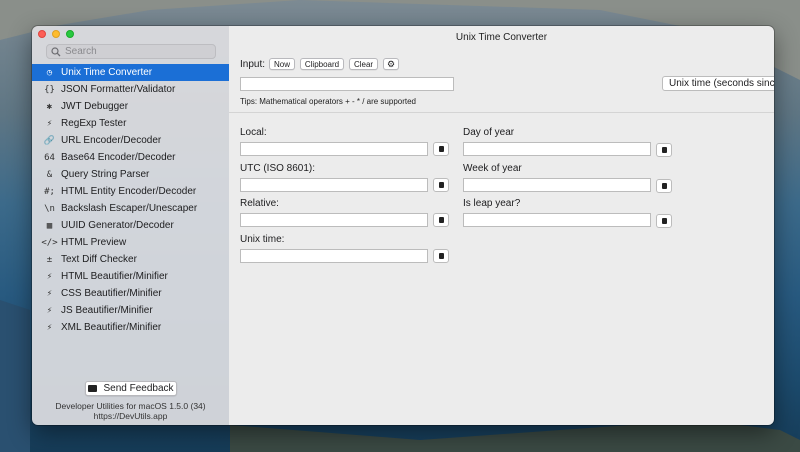 This screenshot has width=800, height=452. Describe the element at coordinates (131, 51) in the screenshot. I see `search-field: Search` at that location.